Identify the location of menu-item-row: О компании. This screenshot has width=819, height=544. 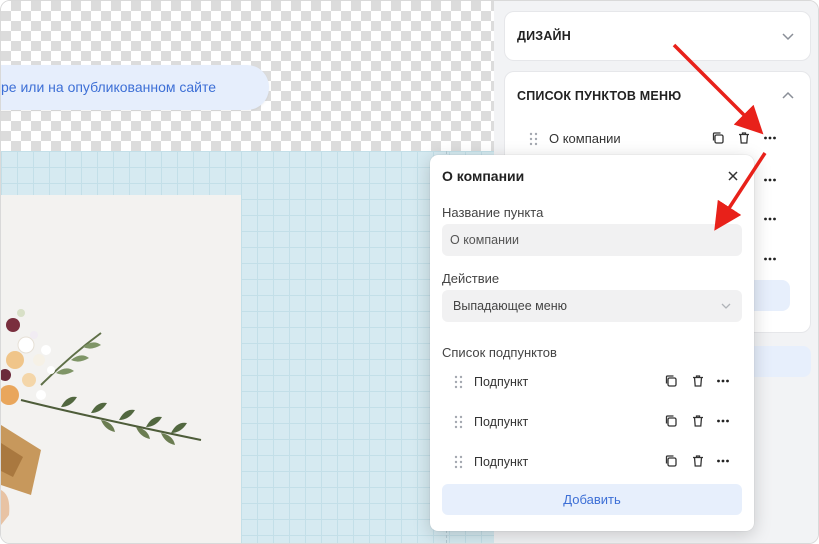
(660, 139).